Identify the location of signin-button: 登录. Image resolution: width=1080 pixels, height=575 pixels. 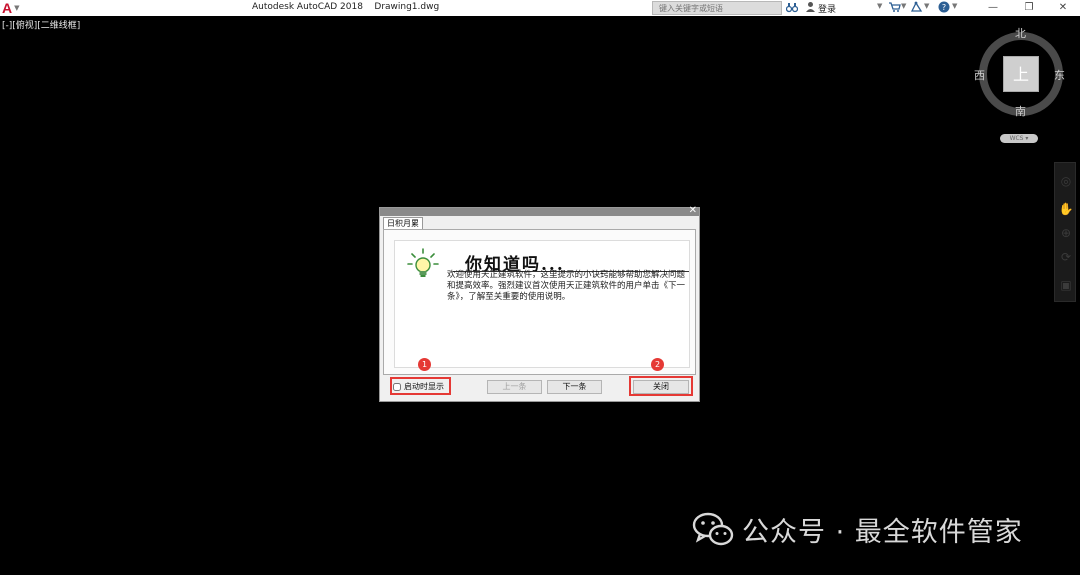
(827, 8).